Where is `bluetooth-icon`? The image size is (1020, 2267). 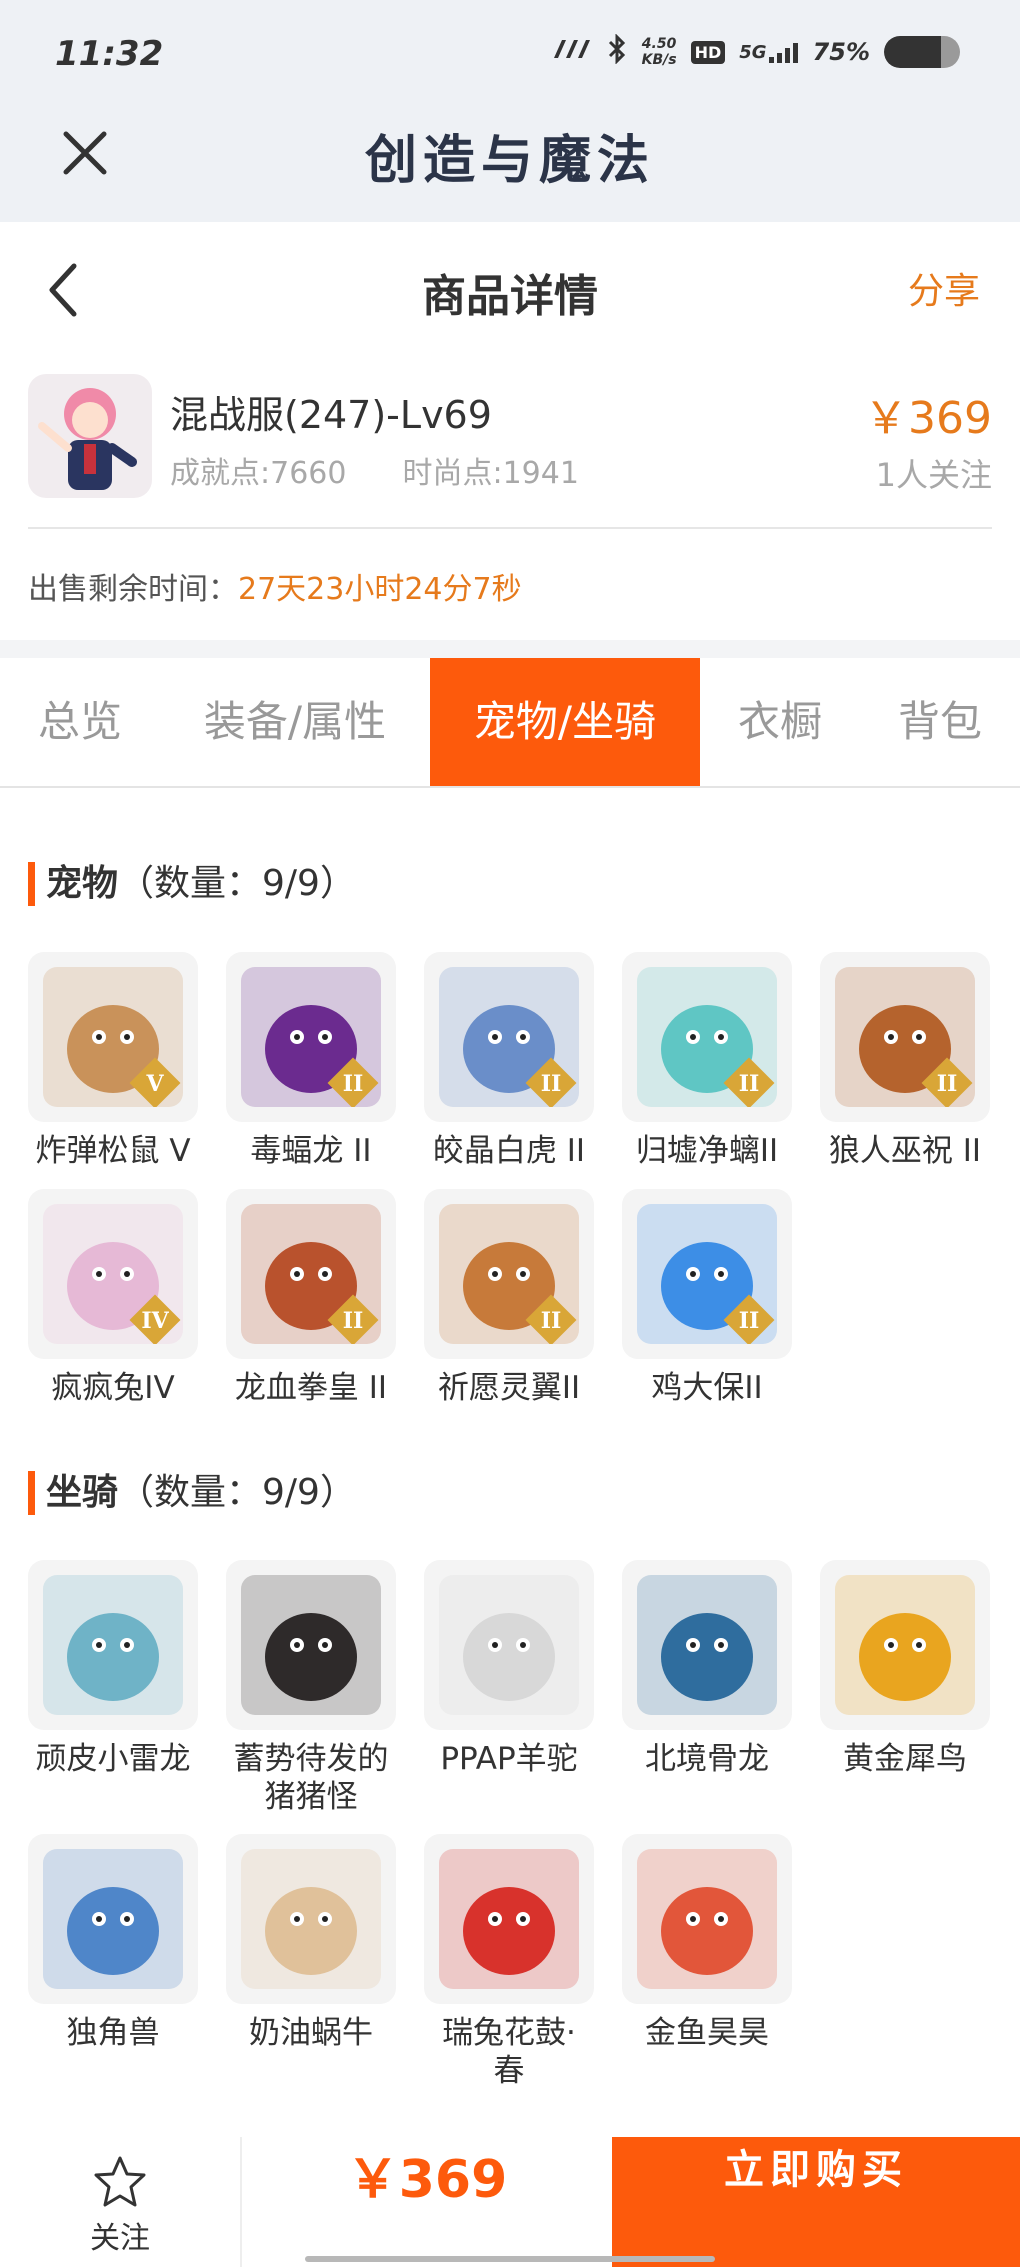 bluetooth-icon is located at coordinates (617, 51).